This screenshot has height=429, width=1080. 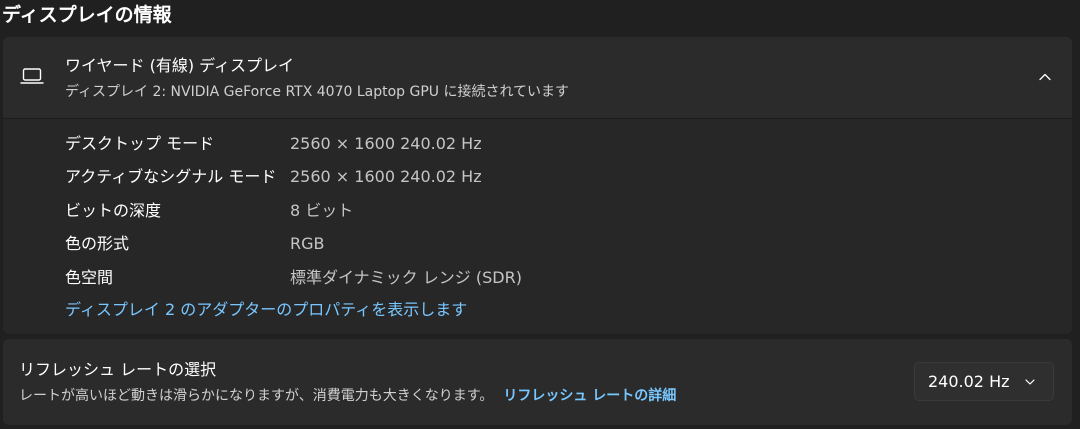 What do you see at coordinates (32, 76) in the screenshot?
I see `laptop-icon` at bounding box center [32, 76].